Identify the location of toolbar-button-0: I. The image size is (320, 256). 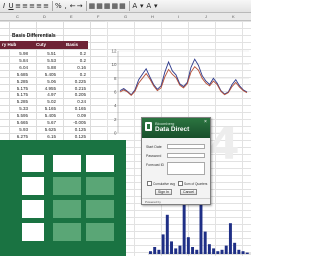
(4, 6).